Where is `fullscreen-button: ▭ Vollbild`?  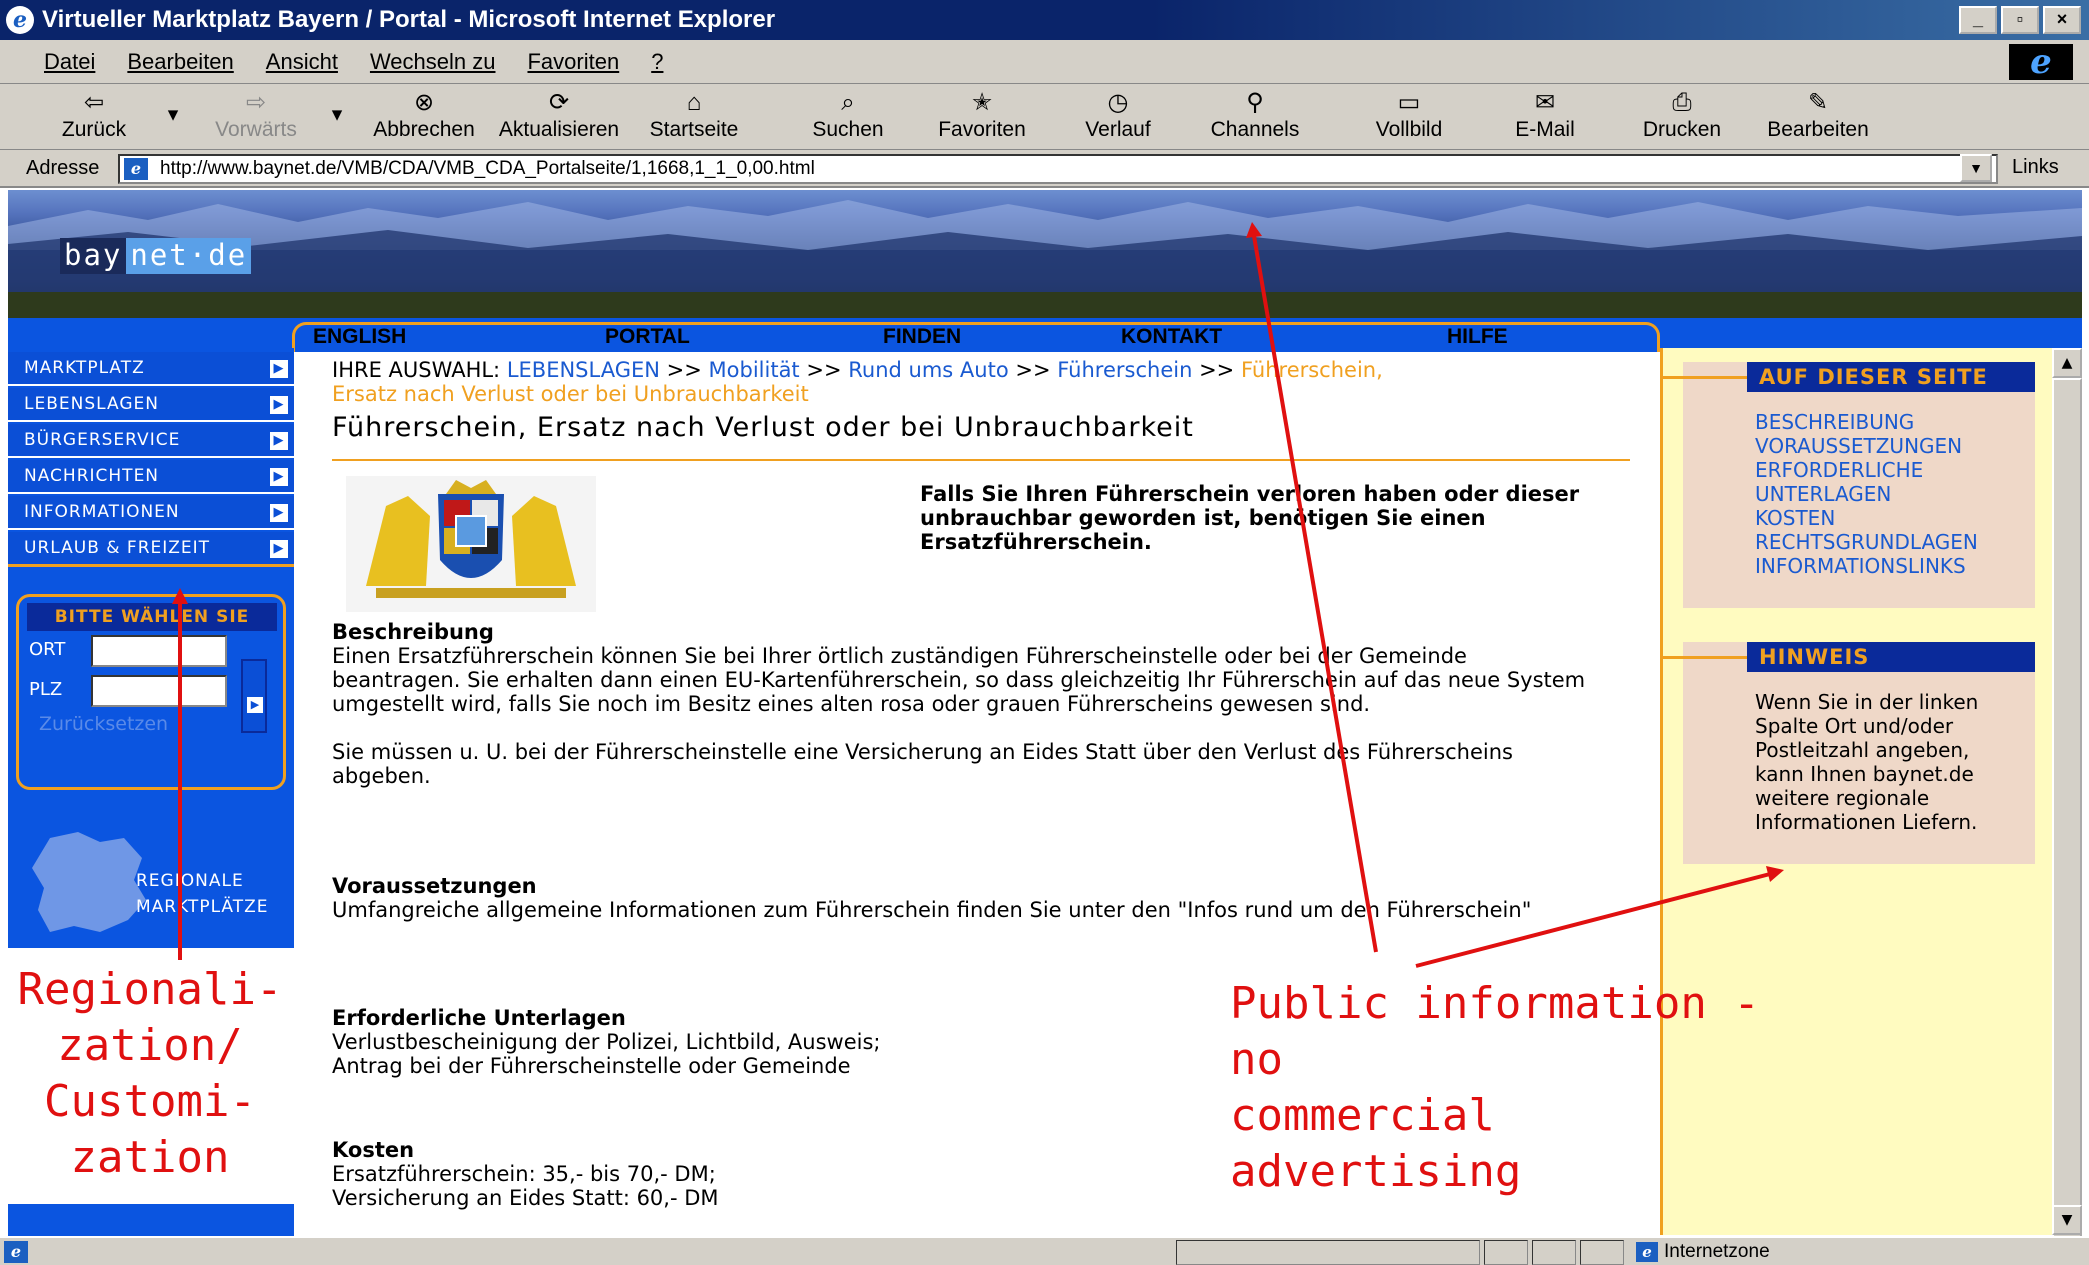
fullscreen-button: ▭ Vollbild is located at coordinates (1409, 115).